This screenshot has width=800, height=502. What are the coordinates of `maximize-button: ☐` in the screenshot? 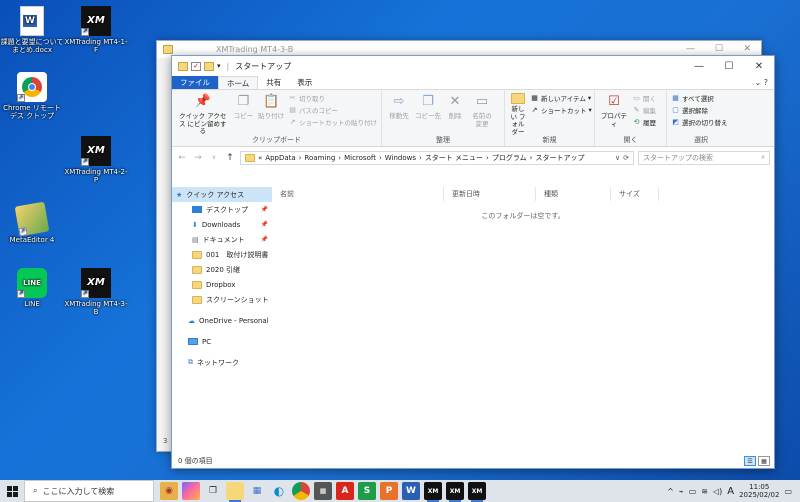 It's located at (729, 66).